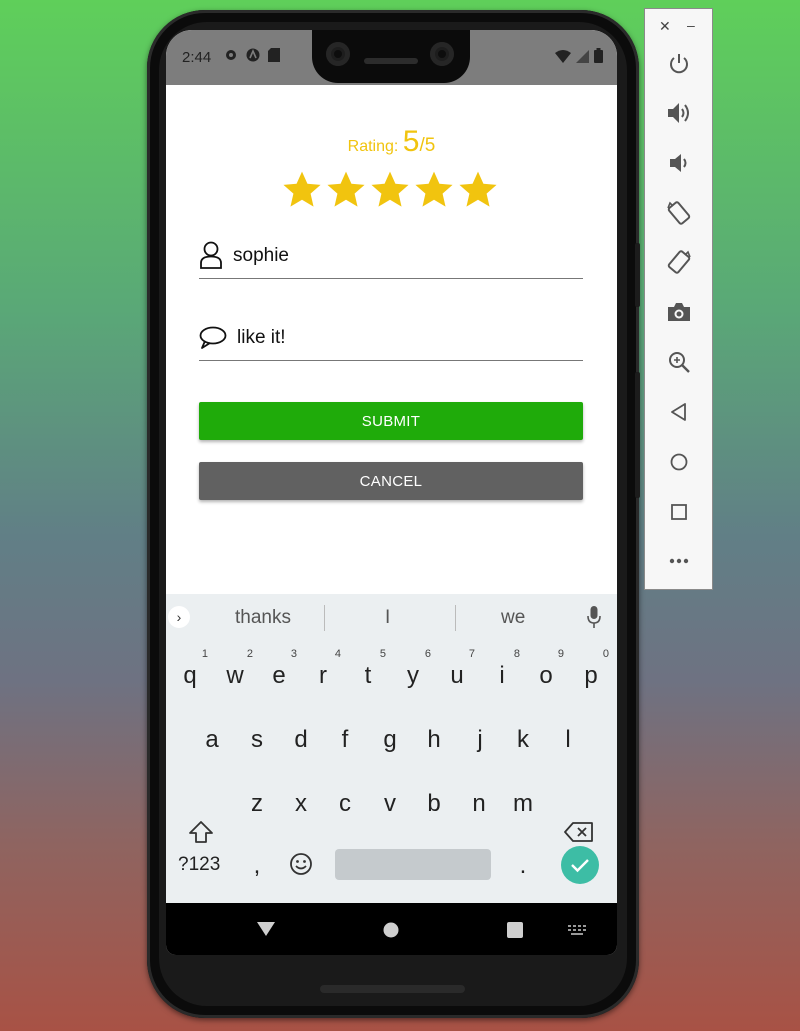 Image resolution: width=800 pixels, height=1031 pixels. What do you see at coordinates (257, 866) in the screenshot?
I see `comma-key: ,` at bounding box center [257, 866].